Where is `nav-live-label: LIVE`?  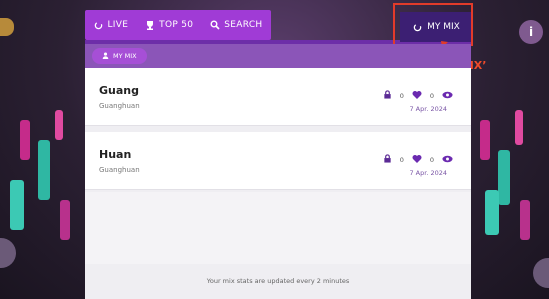 nav-live-label: LIVE is located at coordinates (118, 25).